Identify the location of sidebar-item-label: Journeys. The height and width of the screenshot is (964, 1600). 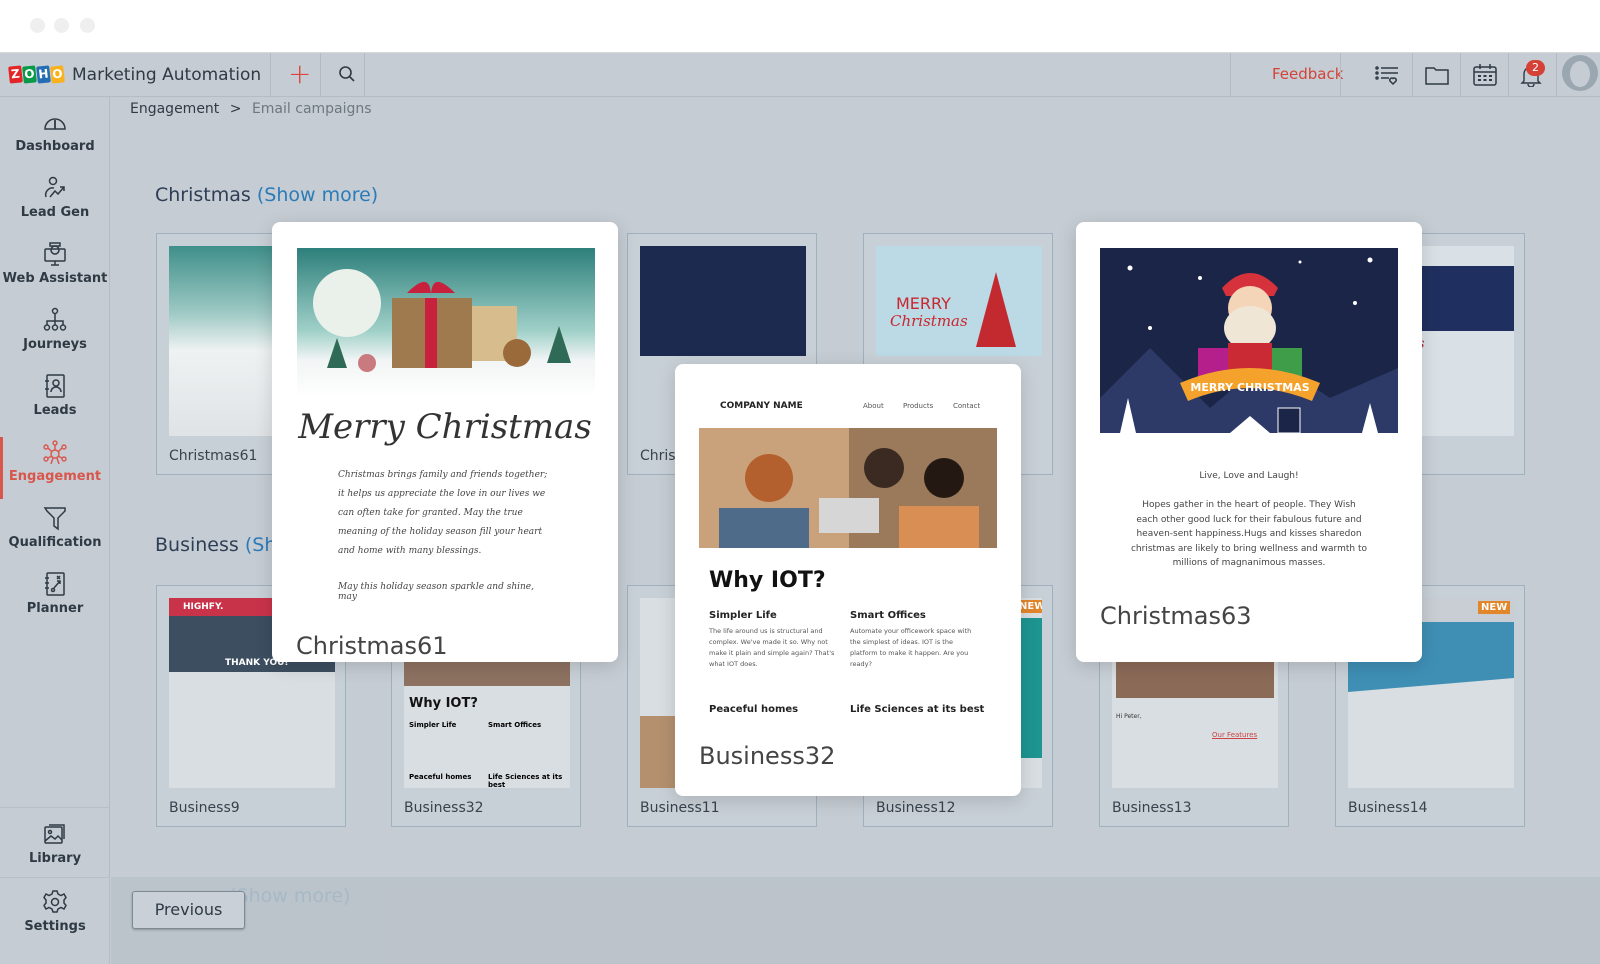
(55, 344).